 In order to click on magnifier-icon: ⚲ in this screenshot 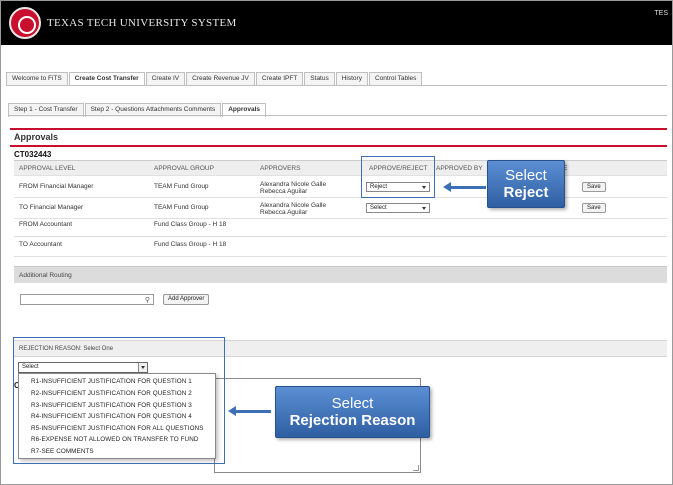, I will do `click(147, 300)`.